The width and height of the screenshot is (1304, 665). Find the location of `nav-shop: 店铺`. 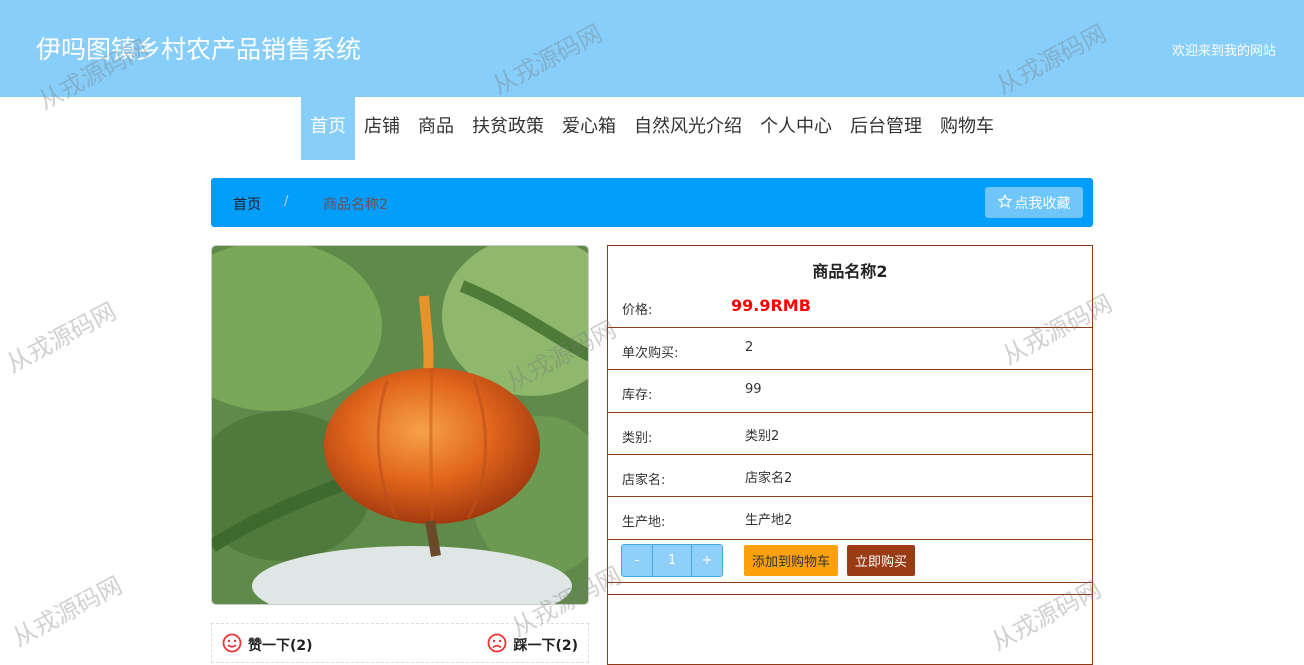

nav-shop: 店铺 is located at coordinates (382, 128).